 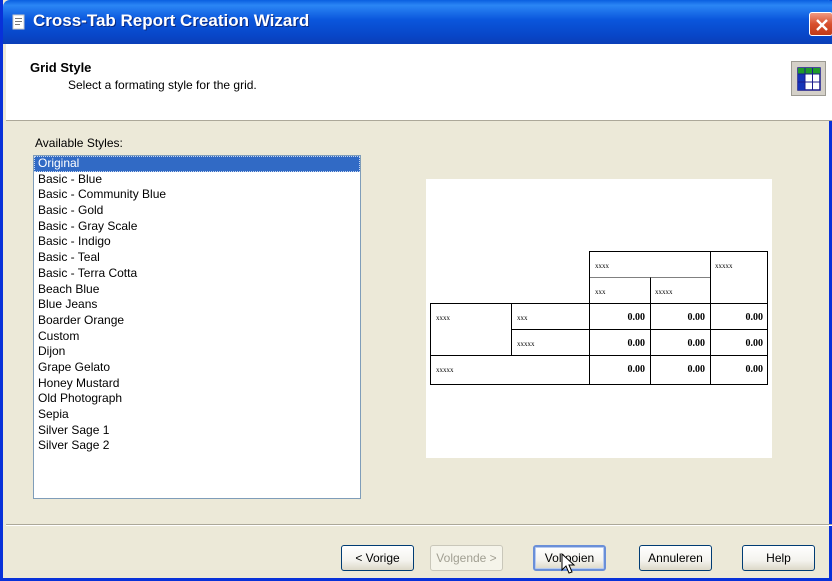 I want to click on help-button: Help, so click(x=778, y=558).